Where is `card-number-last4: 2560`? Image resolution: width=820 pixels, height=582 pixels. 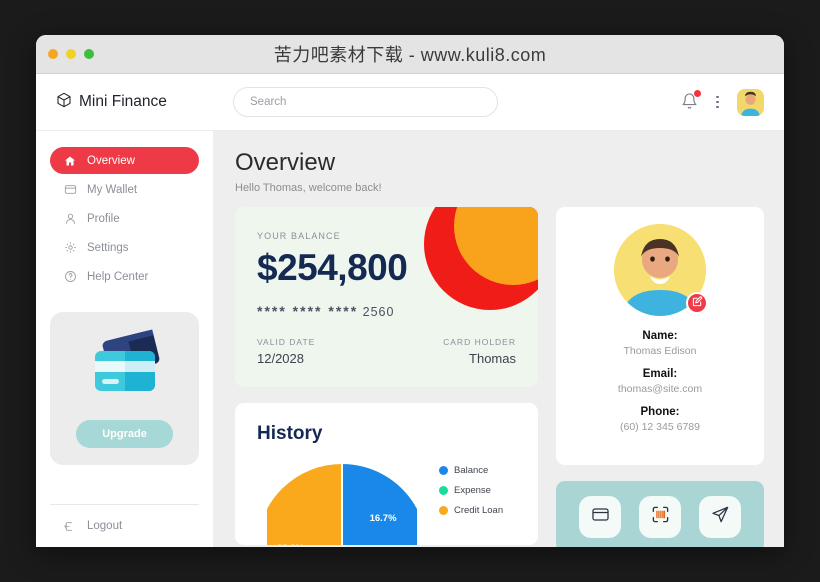
card-number-last4: 2560 is located at coordinates (378, 312).